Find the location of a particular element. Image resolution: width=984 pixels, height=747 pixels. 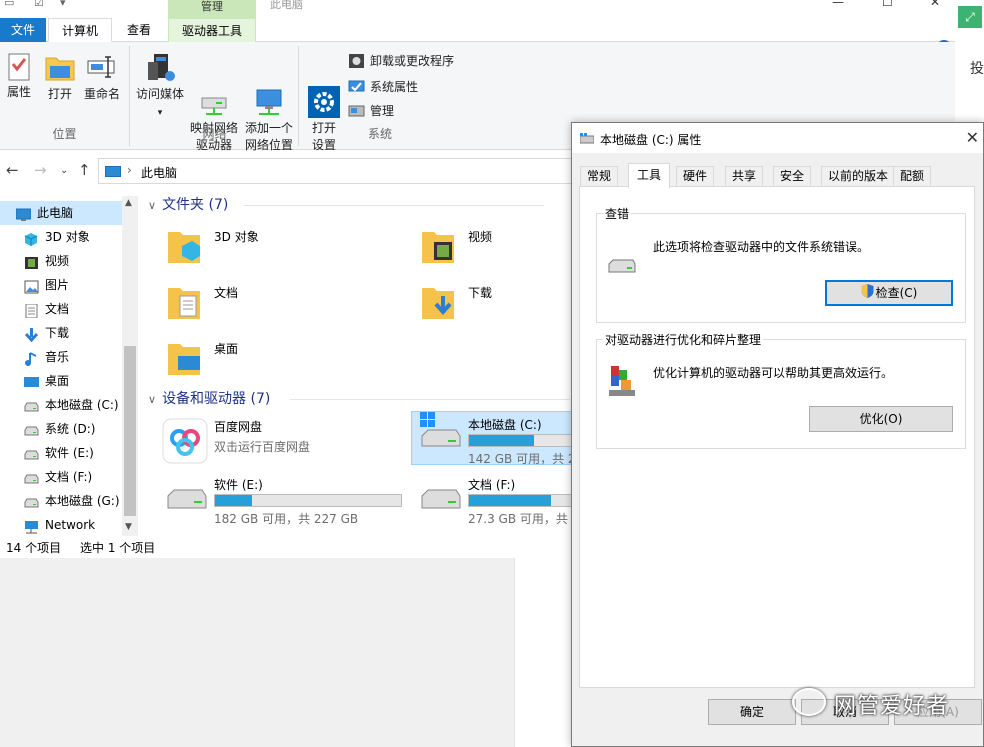

uninstall-programs-button: 卸载或更改程序 is located at coordinates (401, 62).